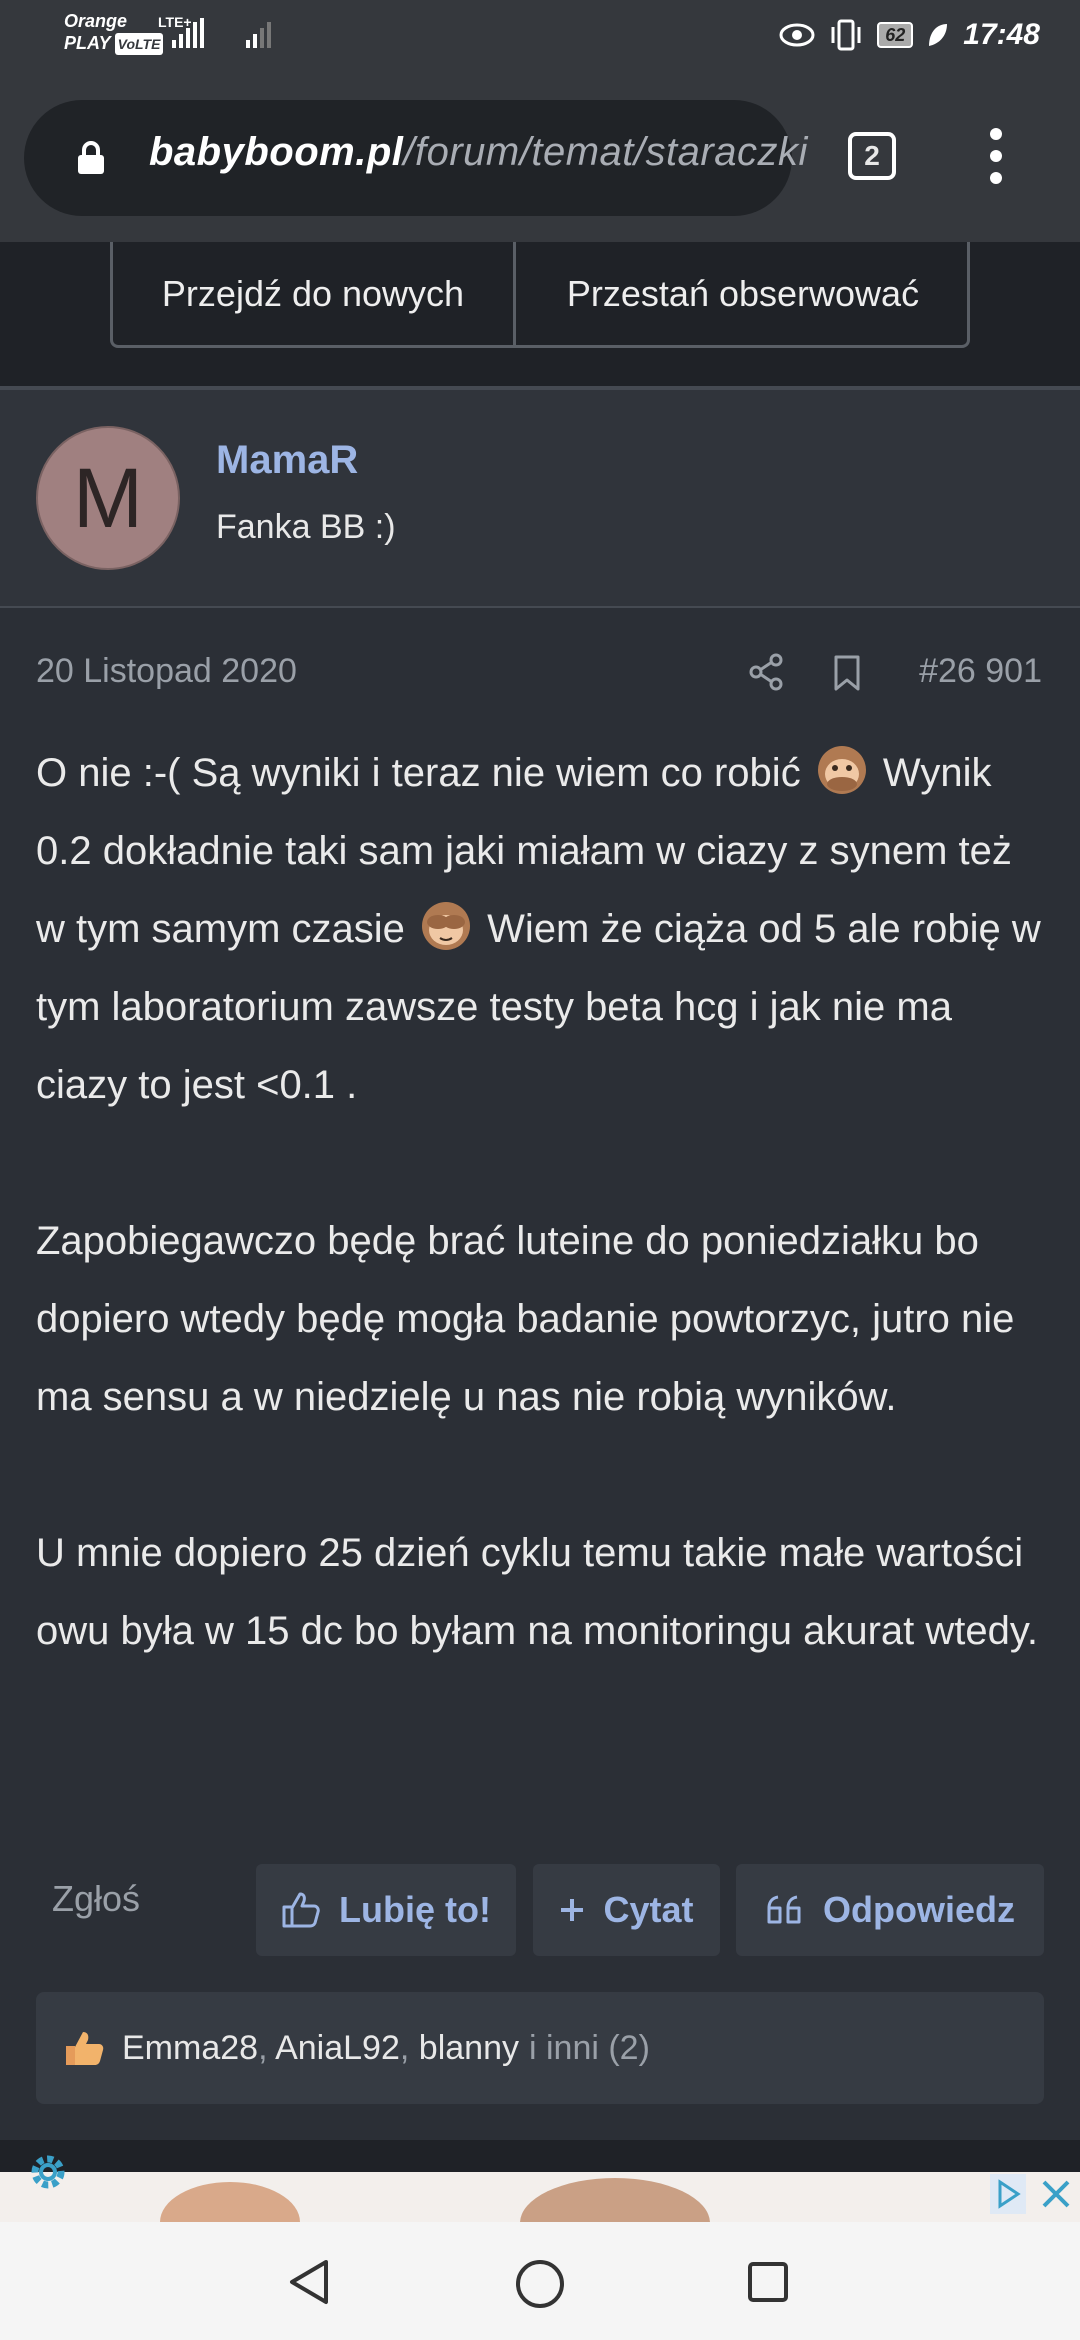 This screenshot has width=1080, height=2340. What do you see at coordinates (91, 158) in the screenshot?
I see `lock-icon` at bounding box center [91, 158].